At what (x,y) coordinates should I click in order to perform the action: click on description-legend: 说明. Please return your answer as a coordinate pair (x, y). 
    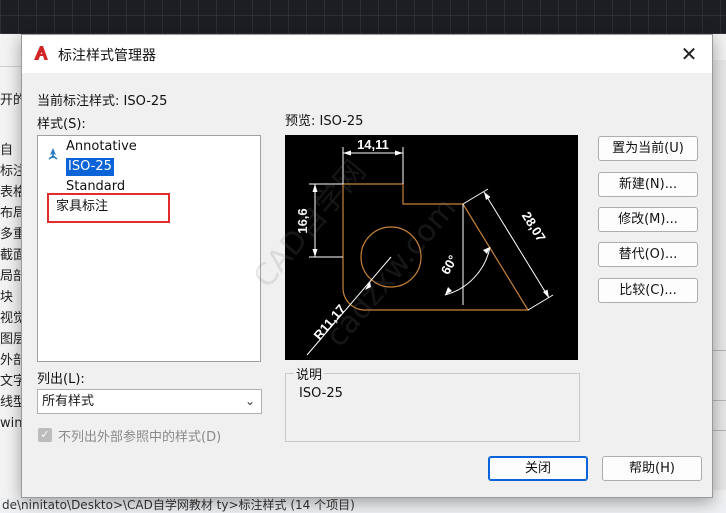
    Looking at the image, I should click on (309, 373).